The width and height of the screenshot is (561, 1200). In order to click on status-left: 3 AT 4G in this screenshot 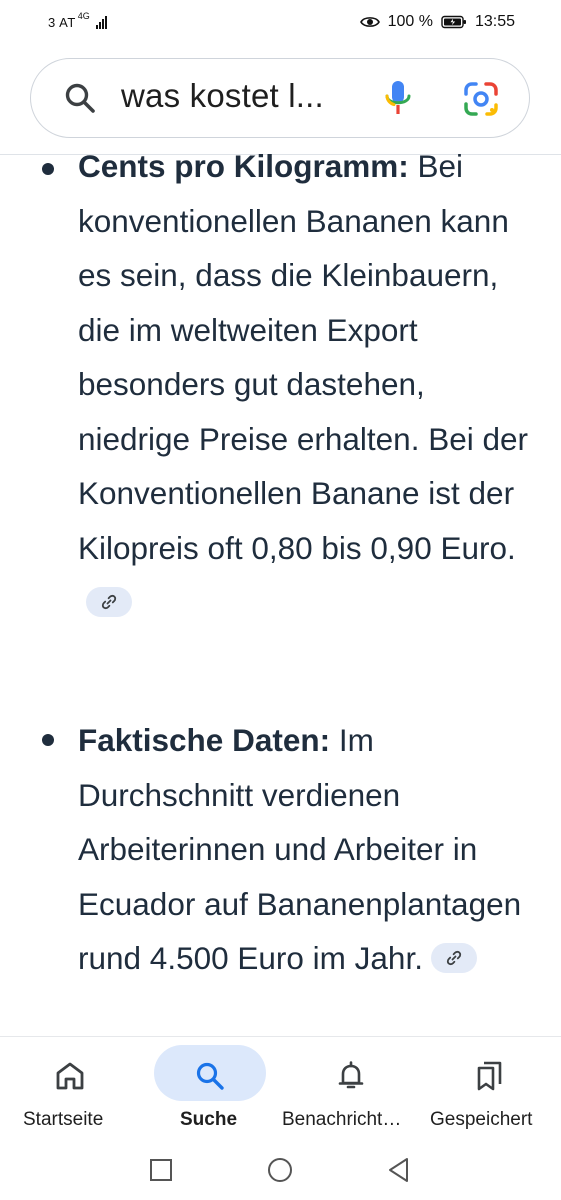, I will do `click(77, 20)`.